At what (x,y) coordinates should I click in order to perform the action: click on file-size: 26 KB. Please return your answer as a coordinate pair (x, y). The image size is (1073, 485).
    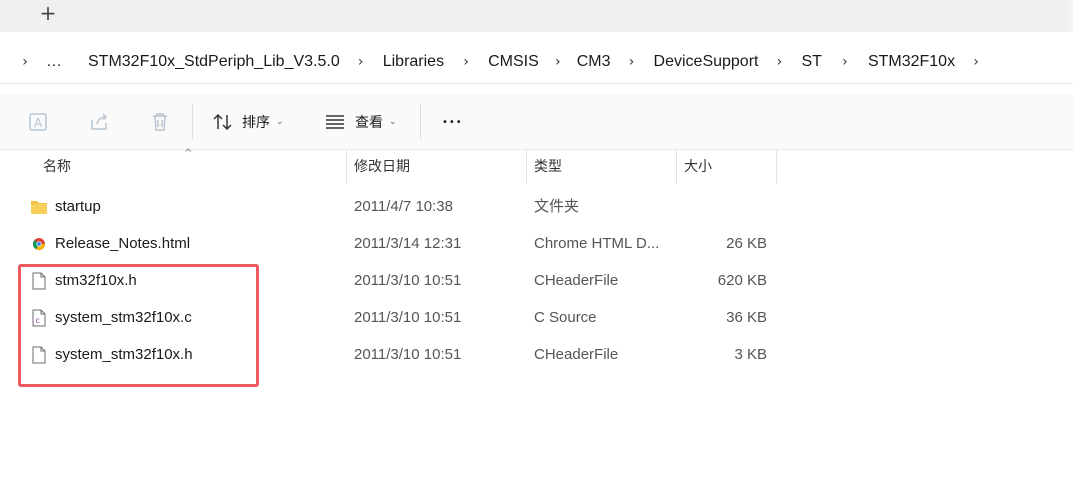
    Looking at the image, I should click on (746, 243).